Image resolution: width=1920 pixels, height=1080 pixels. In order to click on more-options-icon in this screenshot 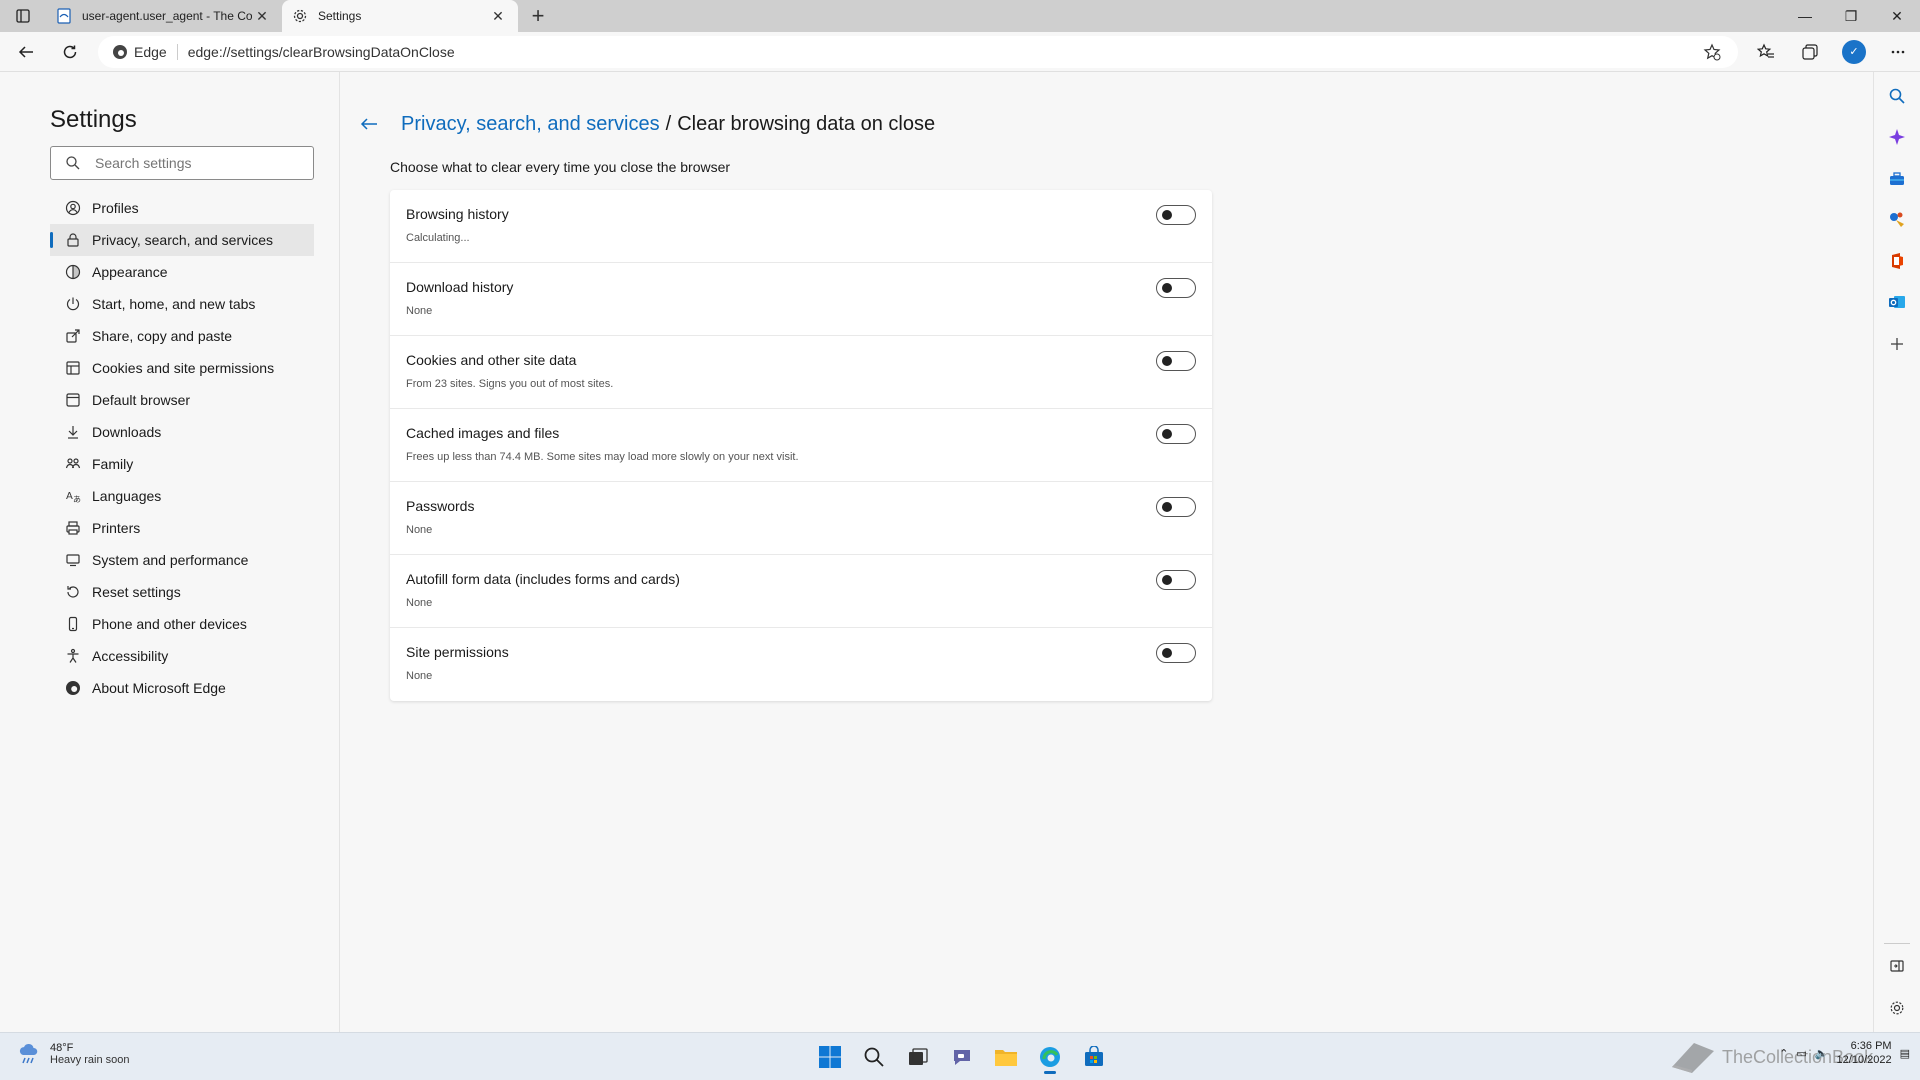, I will do `click(1898, 52)`.